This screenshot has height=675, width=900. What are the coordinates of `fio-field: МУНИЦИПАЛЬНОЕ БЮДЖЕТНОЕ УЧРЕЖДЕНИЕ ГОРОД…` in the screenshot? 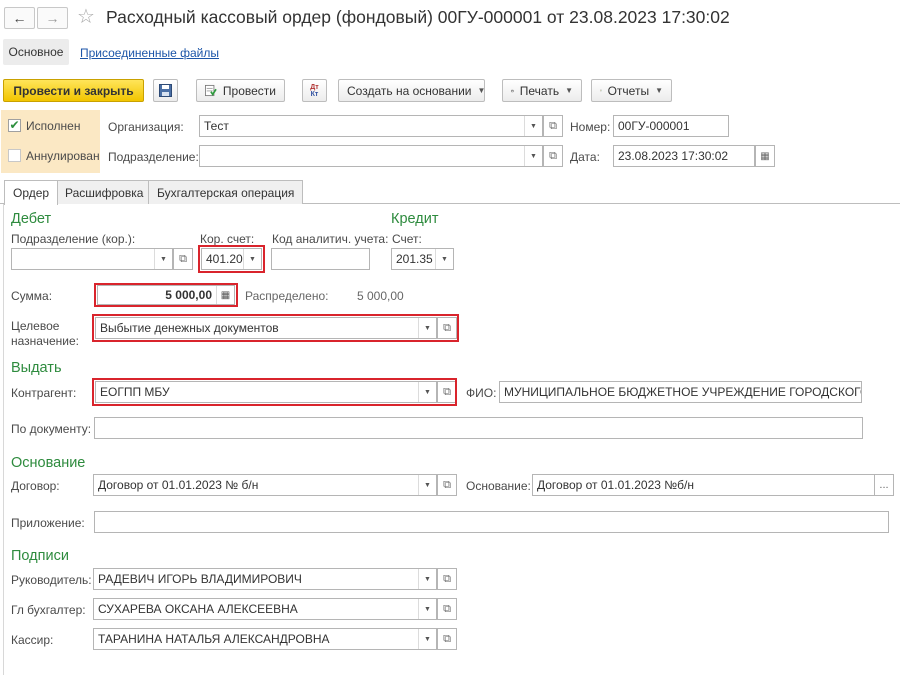 It's located at (680, 392).